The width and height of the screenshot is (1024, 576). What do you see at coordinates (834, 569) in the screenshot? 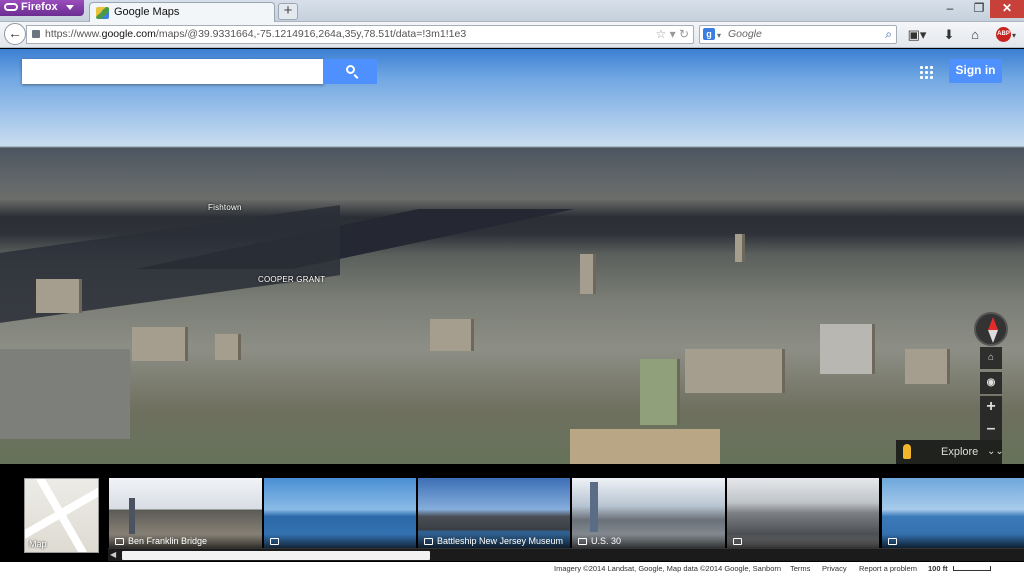
I see `privacy-link: Privacy` at bounding box center [834, 569].